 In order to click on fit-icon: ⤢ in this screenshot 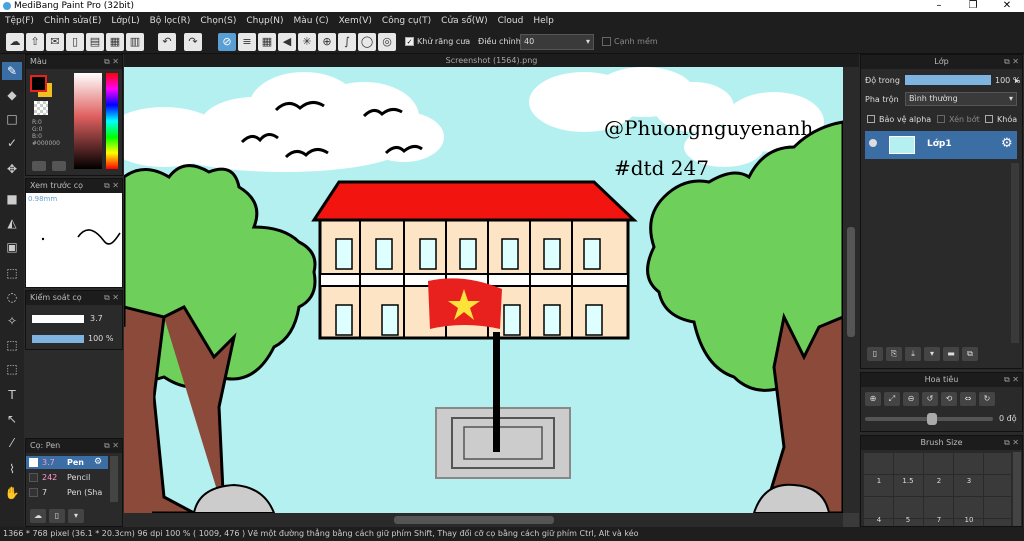, I will do `click(892, 399)`.